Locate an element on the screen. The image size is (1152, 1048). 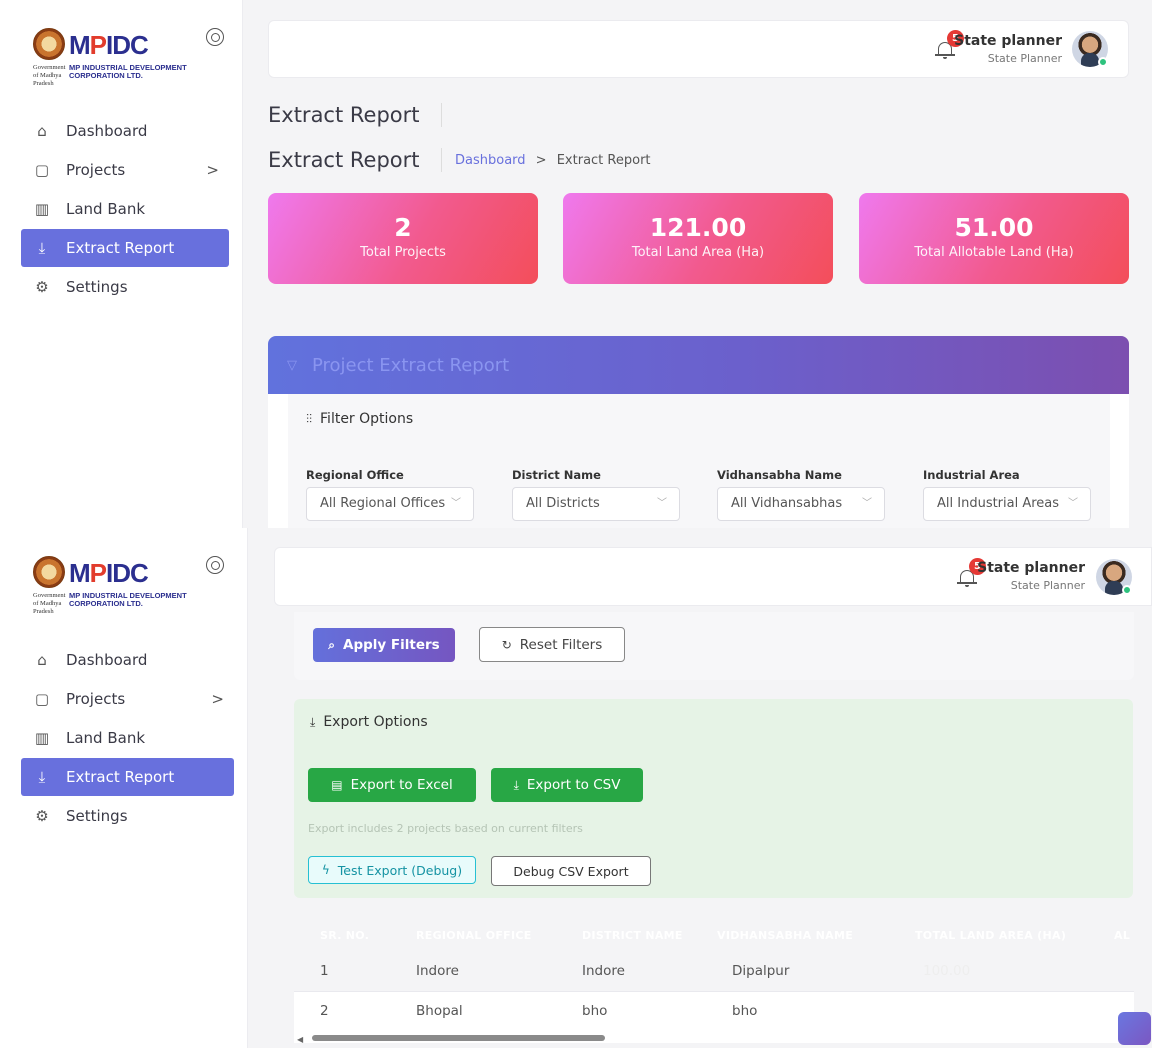
sidebar-item-label: Extract Report is located at coordinates (120, 777).